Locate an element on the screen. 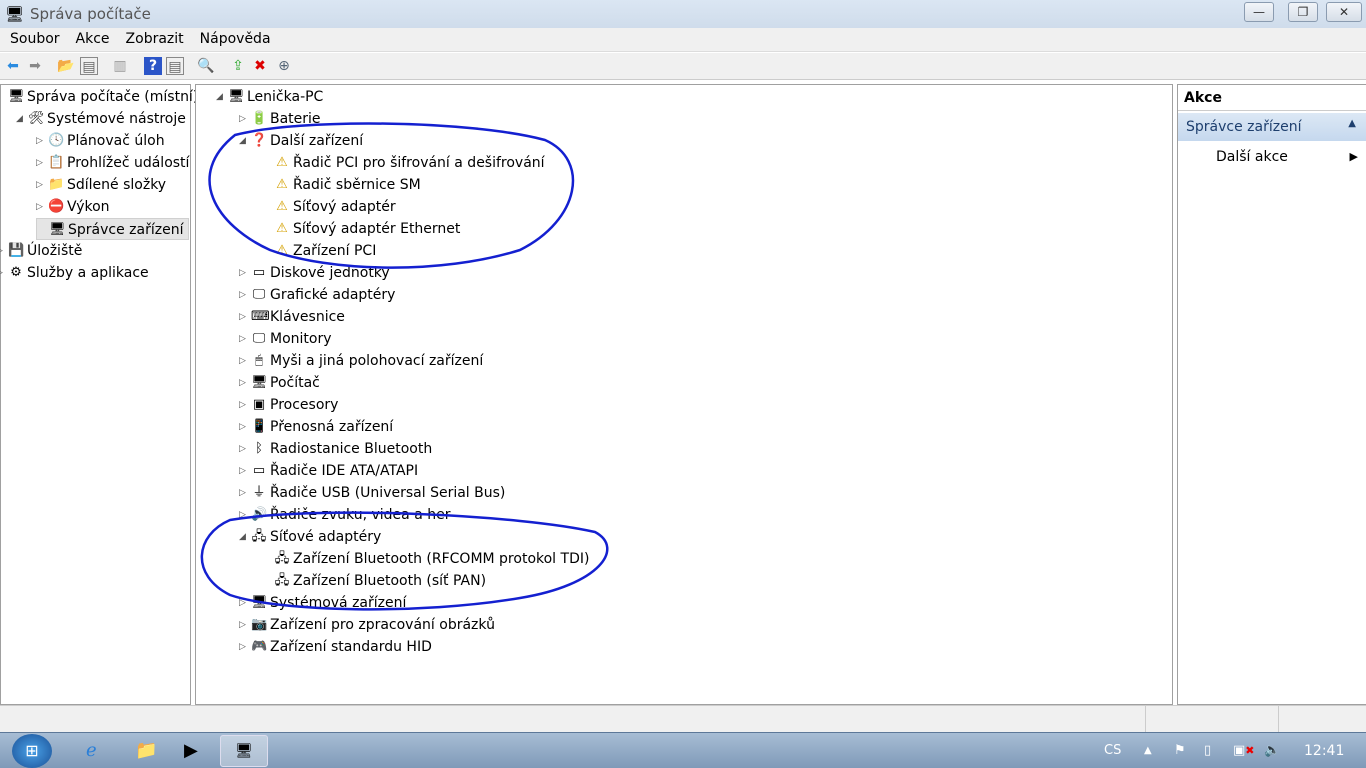  tree-item: ▷ ⚙ Služby a aplikace is located at coordinates (77, 273).